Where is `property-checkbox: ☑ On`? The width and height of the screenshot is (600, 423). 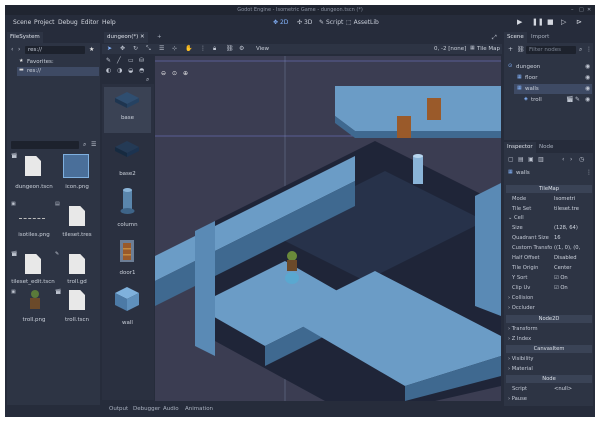 property-checkbox: ☑ On is located at coordinates (569, 278).